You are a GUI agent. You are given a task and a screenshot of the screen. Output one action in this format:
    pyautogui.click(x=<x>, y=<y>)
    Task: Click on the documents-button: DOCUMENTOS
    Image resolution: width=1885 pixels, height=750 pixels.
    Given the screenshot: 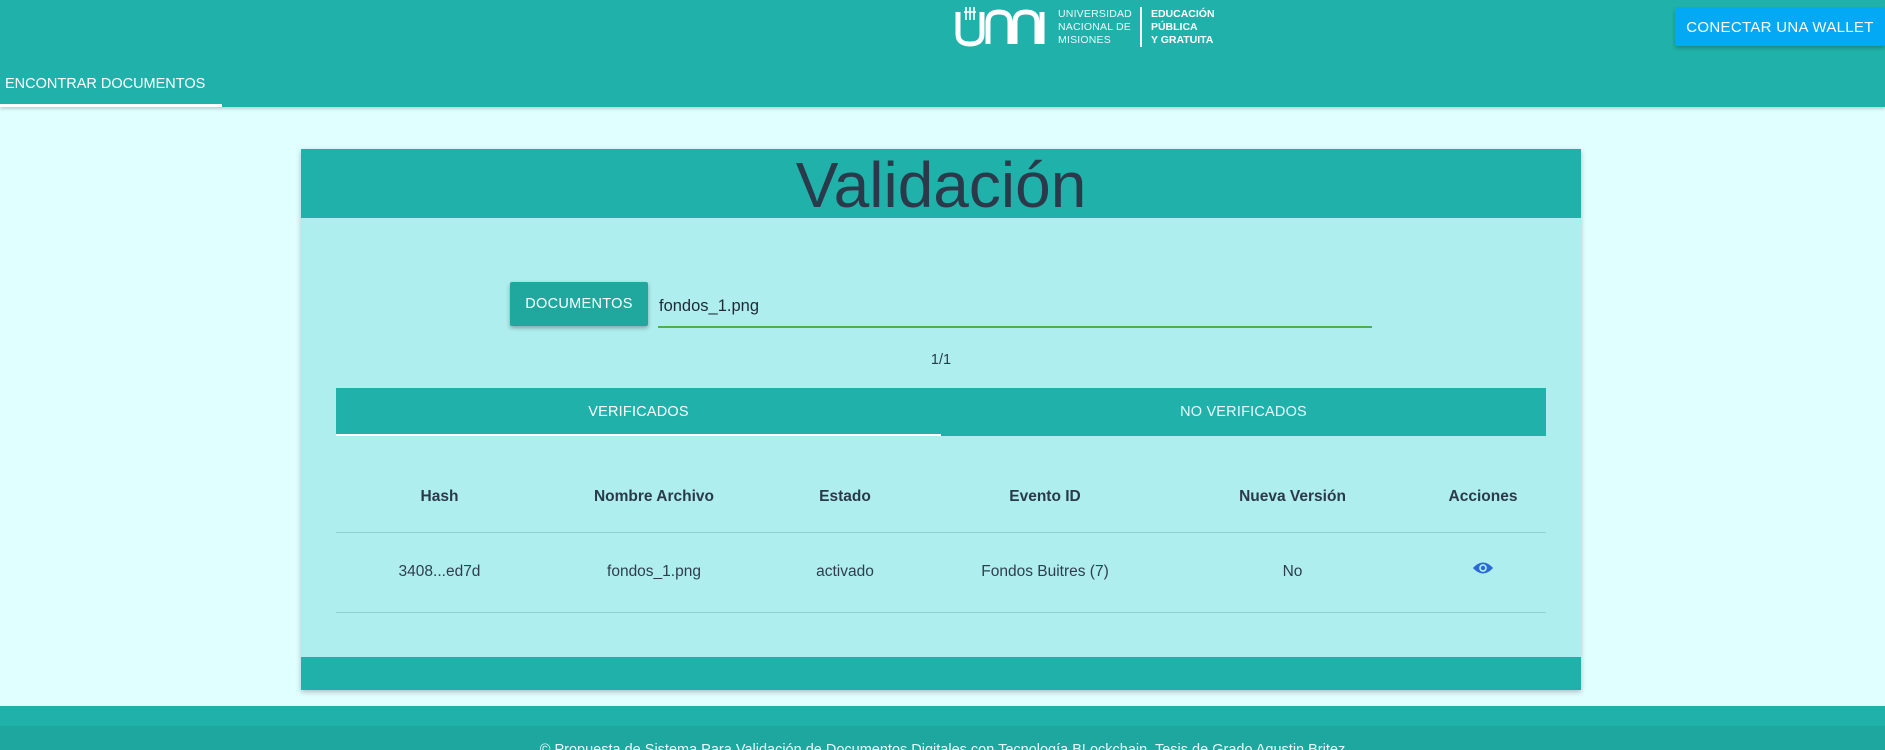 What is the action you would take?
    pyautogui.click(x=579, y=304)
    